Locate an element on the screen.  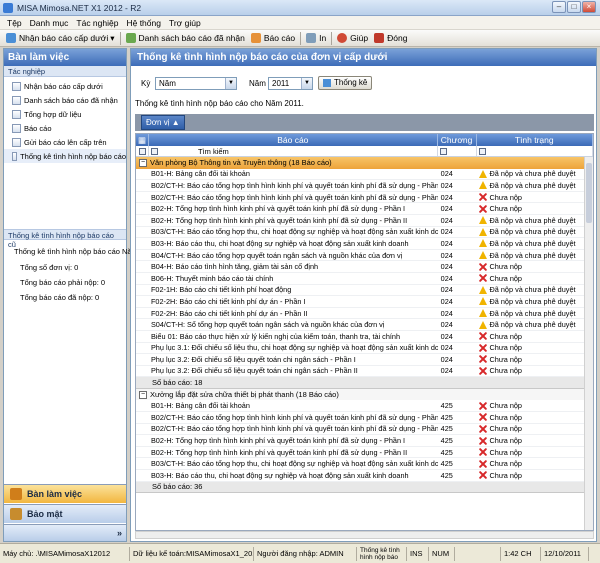
status-filter-input is located at coordinates (535, 151).